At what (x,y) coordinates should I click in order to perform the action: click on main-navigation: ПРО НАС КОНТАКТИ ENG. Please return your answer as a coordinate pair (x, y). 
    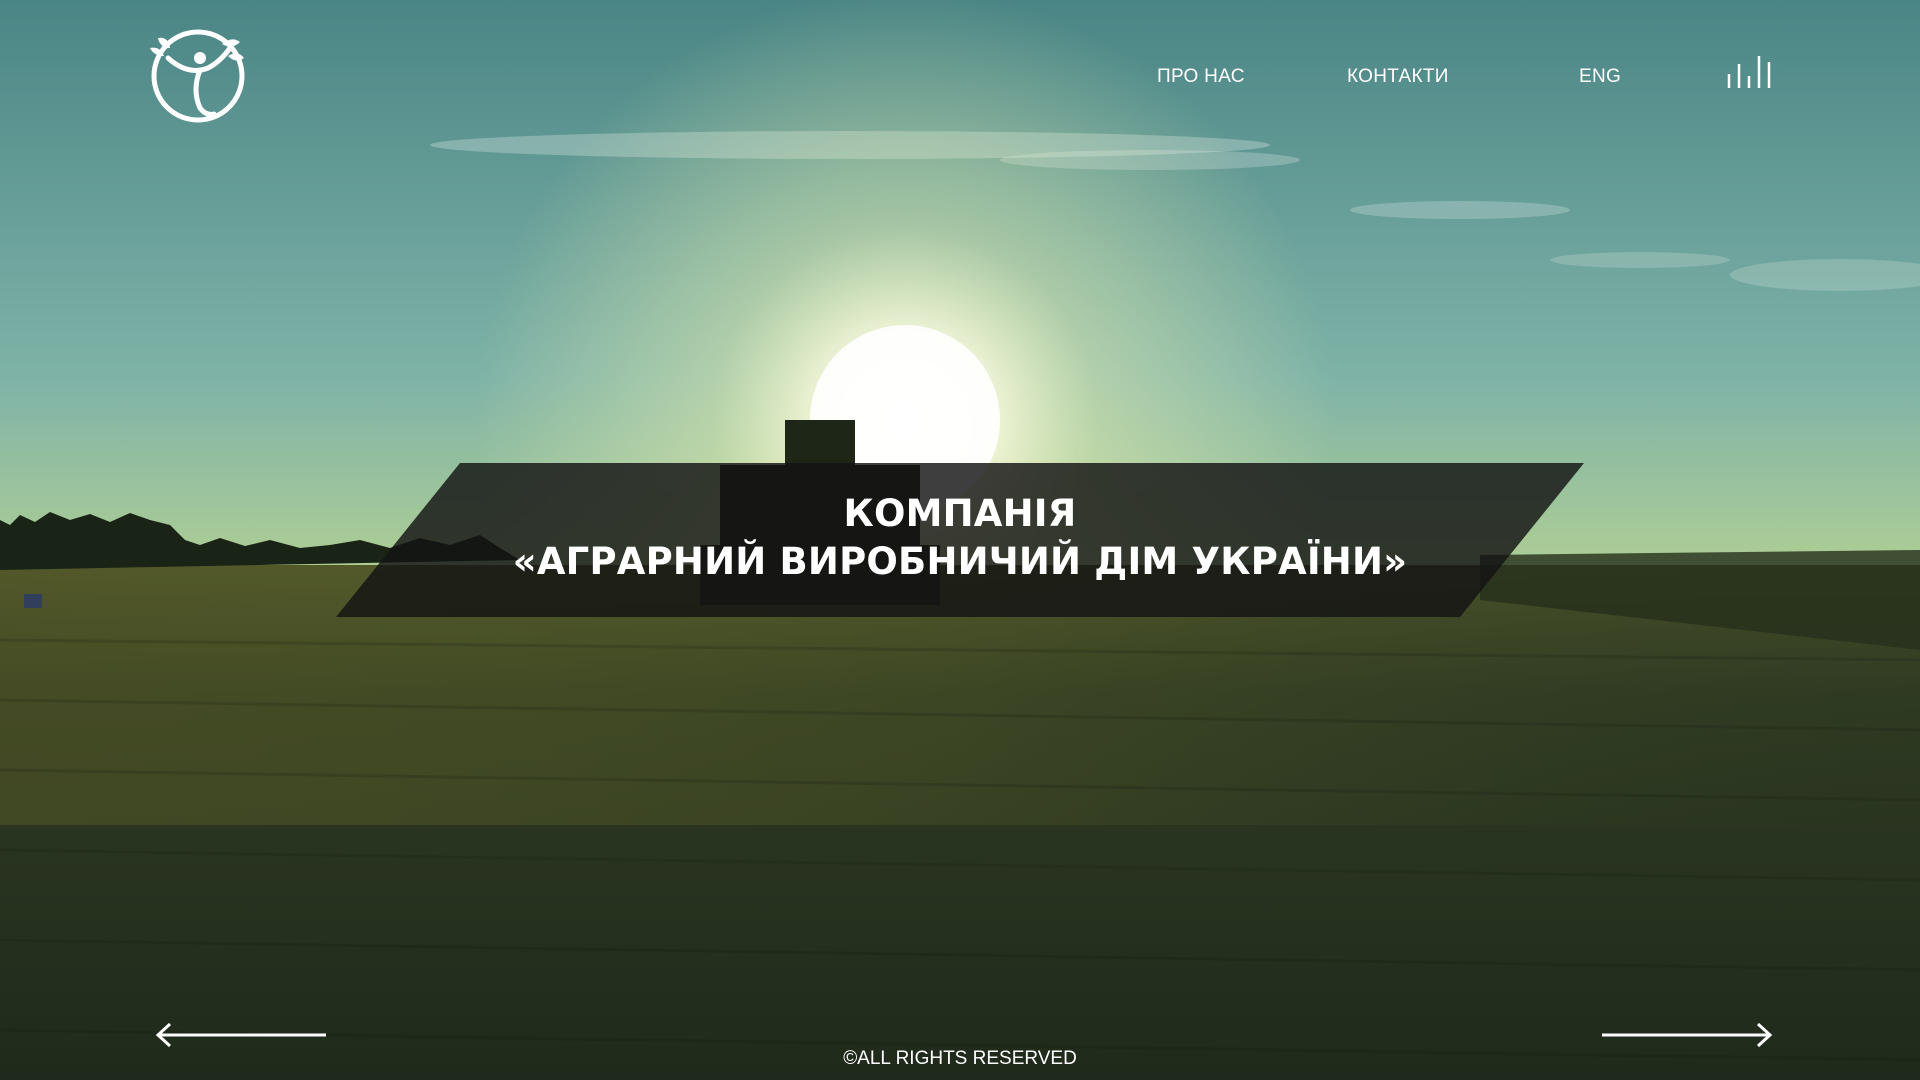
    Looking at the image, I should click on (960, 77).